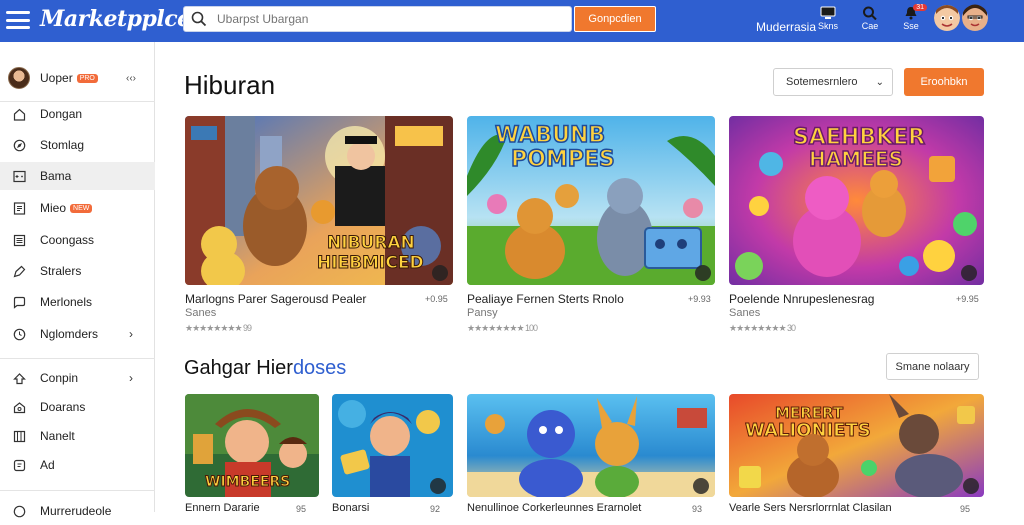  Describe the element at coordinates (61, 114) in the screenshot. I see `sidebar-item-label: Dongan` at that location.